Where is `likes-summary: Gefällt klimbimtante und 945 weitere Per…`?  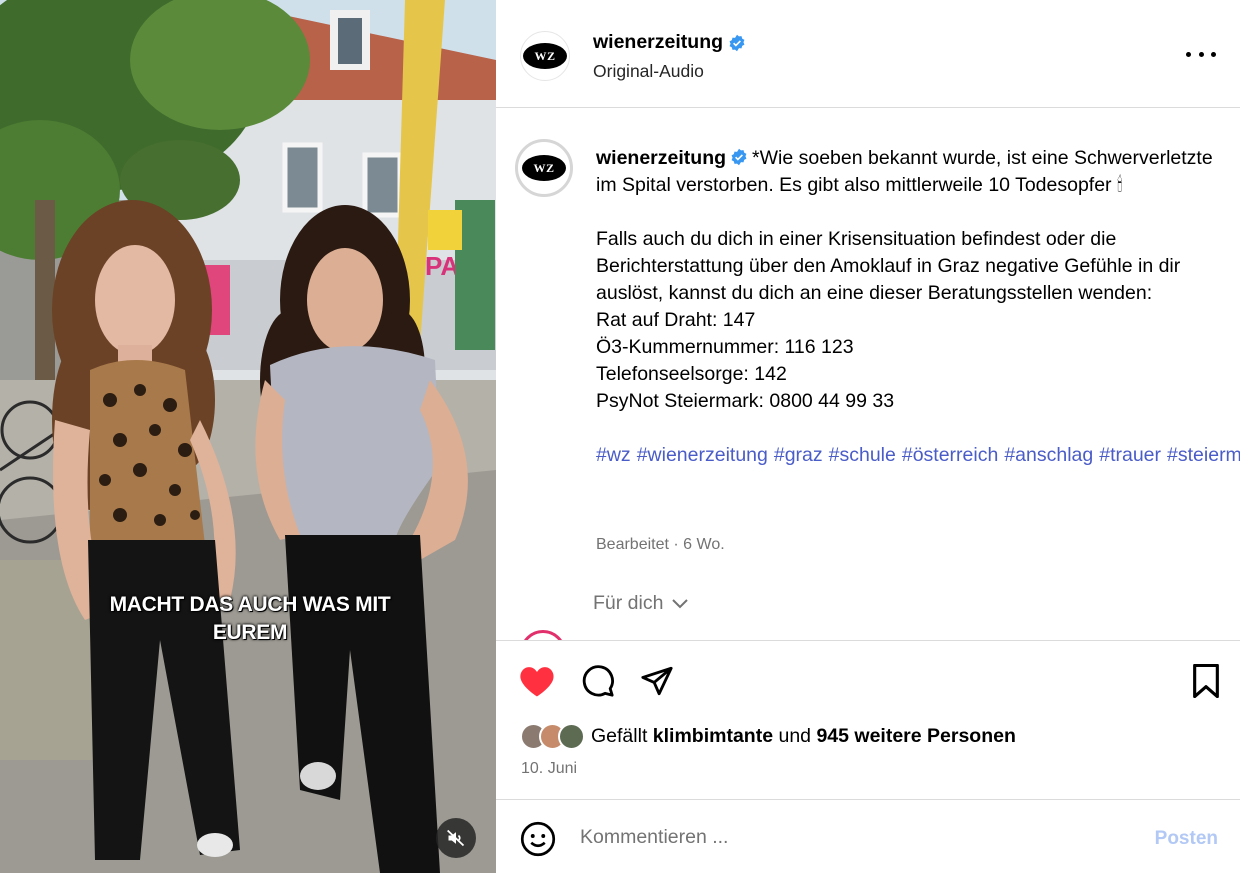 likes-summary: Gefällt klimbimtante und 945 weitere Per… is located at coordinates (768, 736).